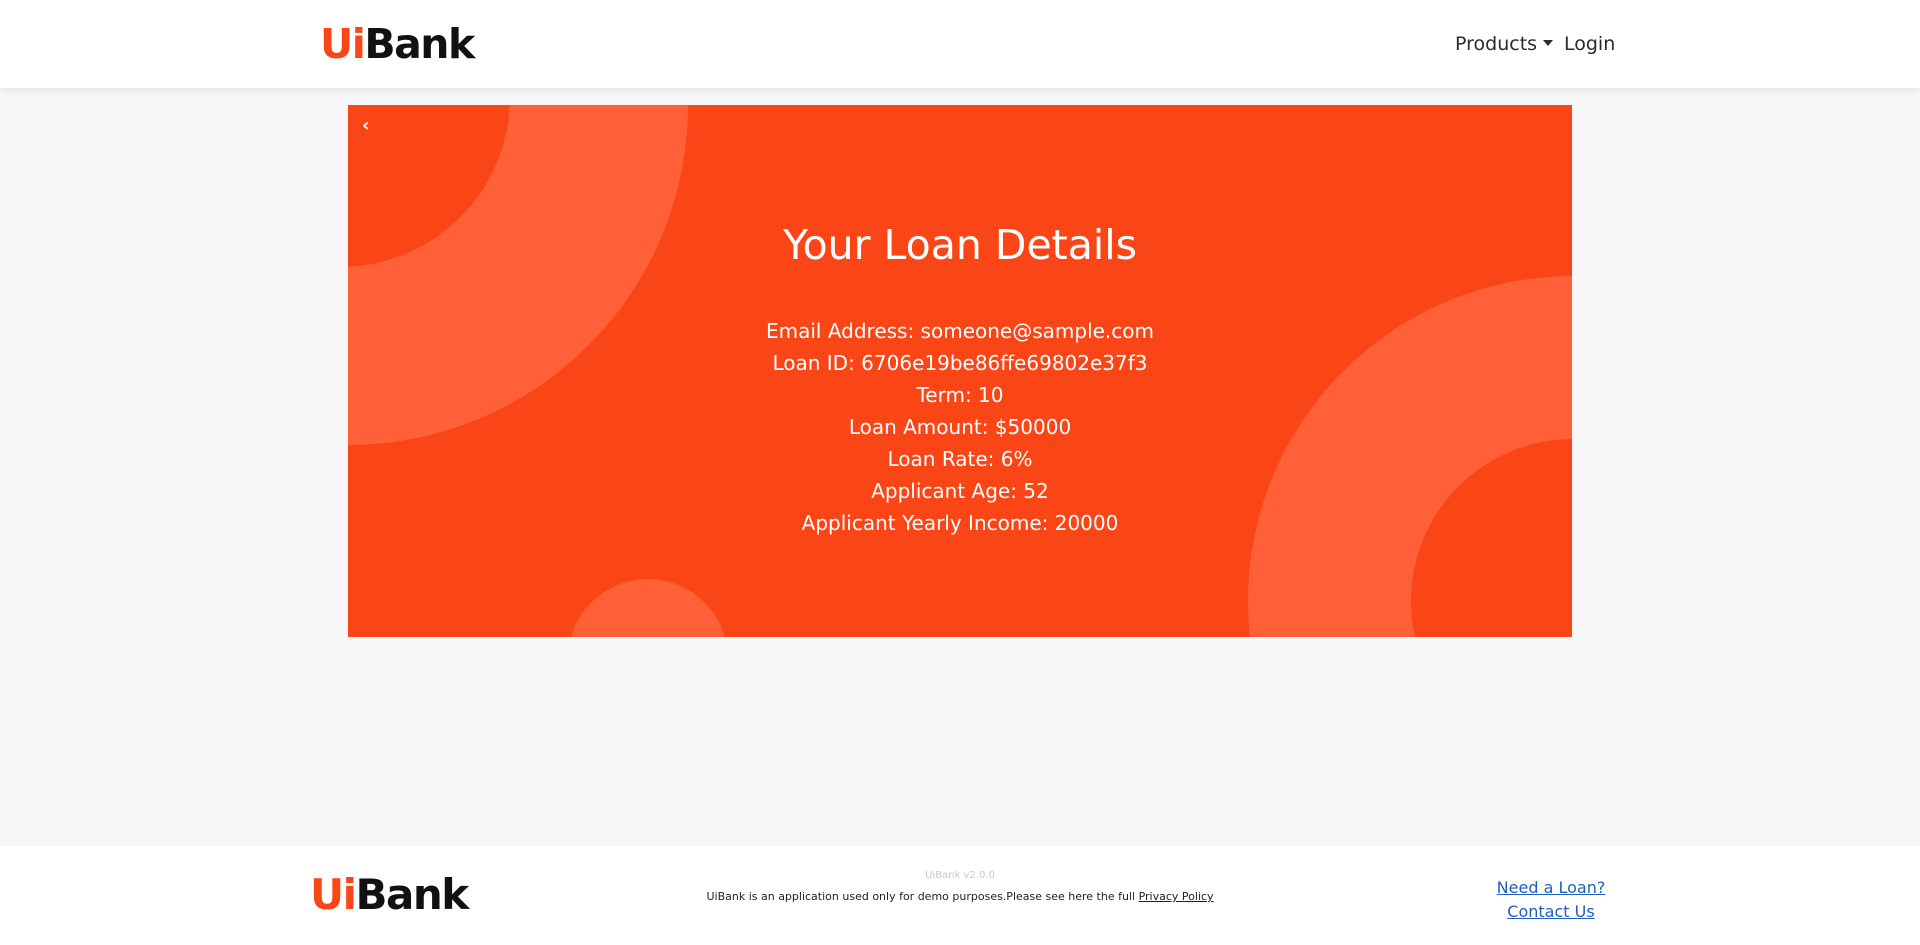 The width and height of the screenshot is (1920, 945). I want to click on contact-us-link: Contact Us, so click(1551, 912).